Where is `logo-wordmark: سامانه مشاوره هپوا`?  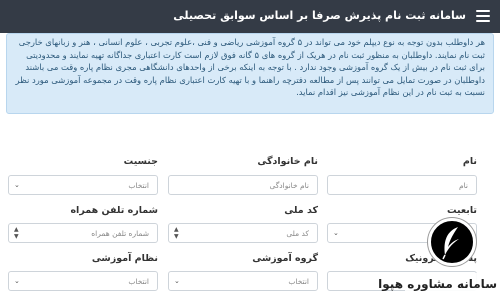
logo-wordmark: سامانه مشاوره هپوا is located at coordinates (437, 285).